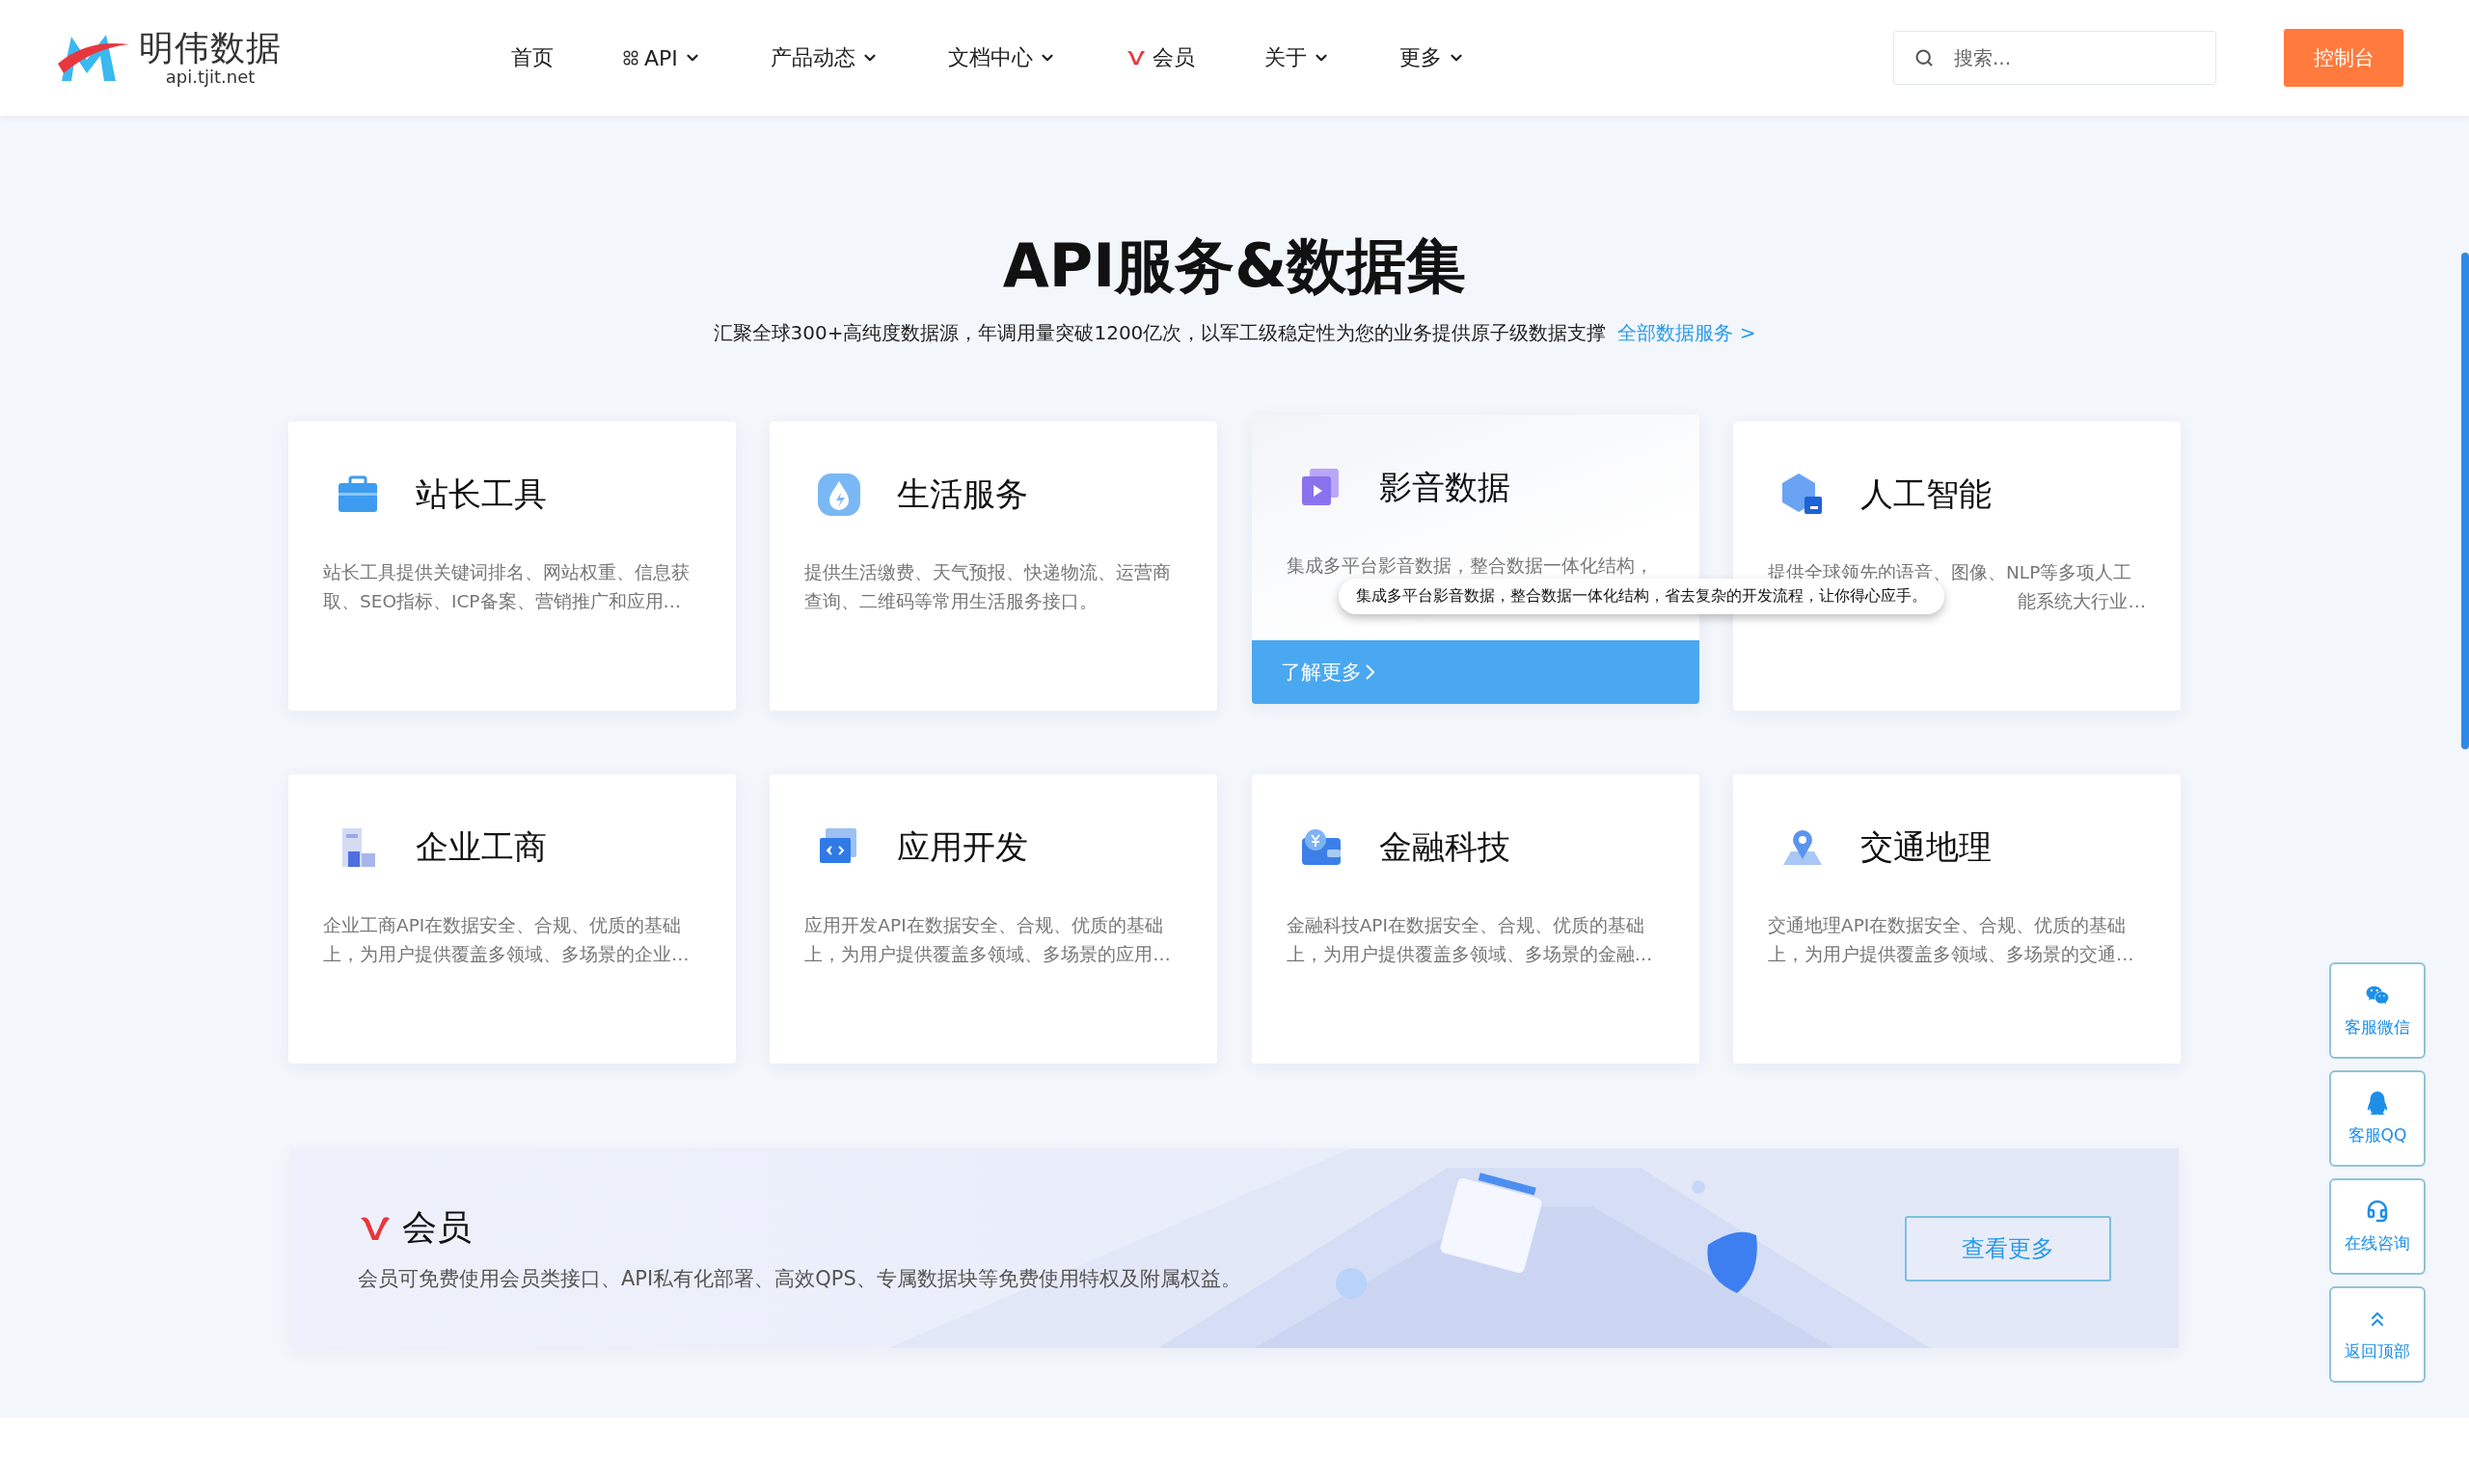  What do you see at coordinates (1369, 672) in the screenshot?
I see `chevron-right-icon` at bounding box center [1369, 672].